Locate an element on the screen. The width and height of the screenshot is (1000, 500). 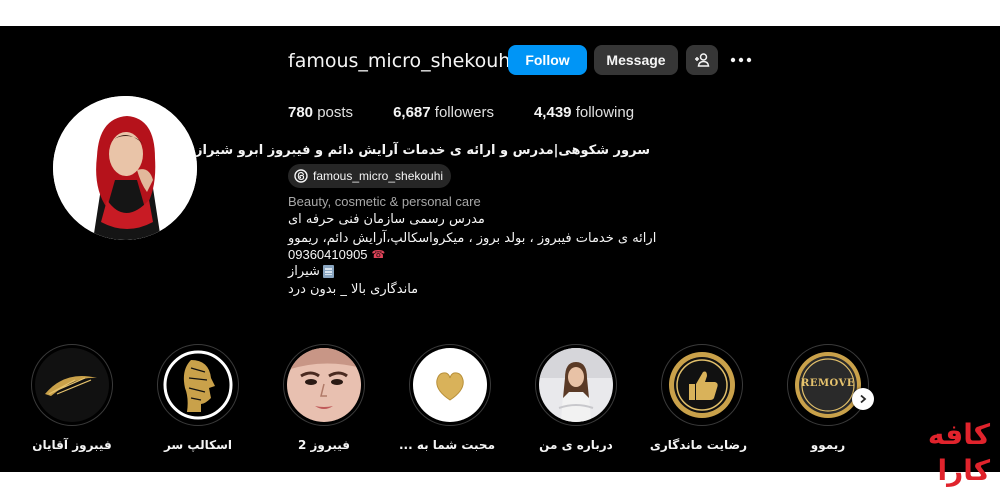
profile-username: famous_micro_shekouhi is located at coordinates (402, 61).